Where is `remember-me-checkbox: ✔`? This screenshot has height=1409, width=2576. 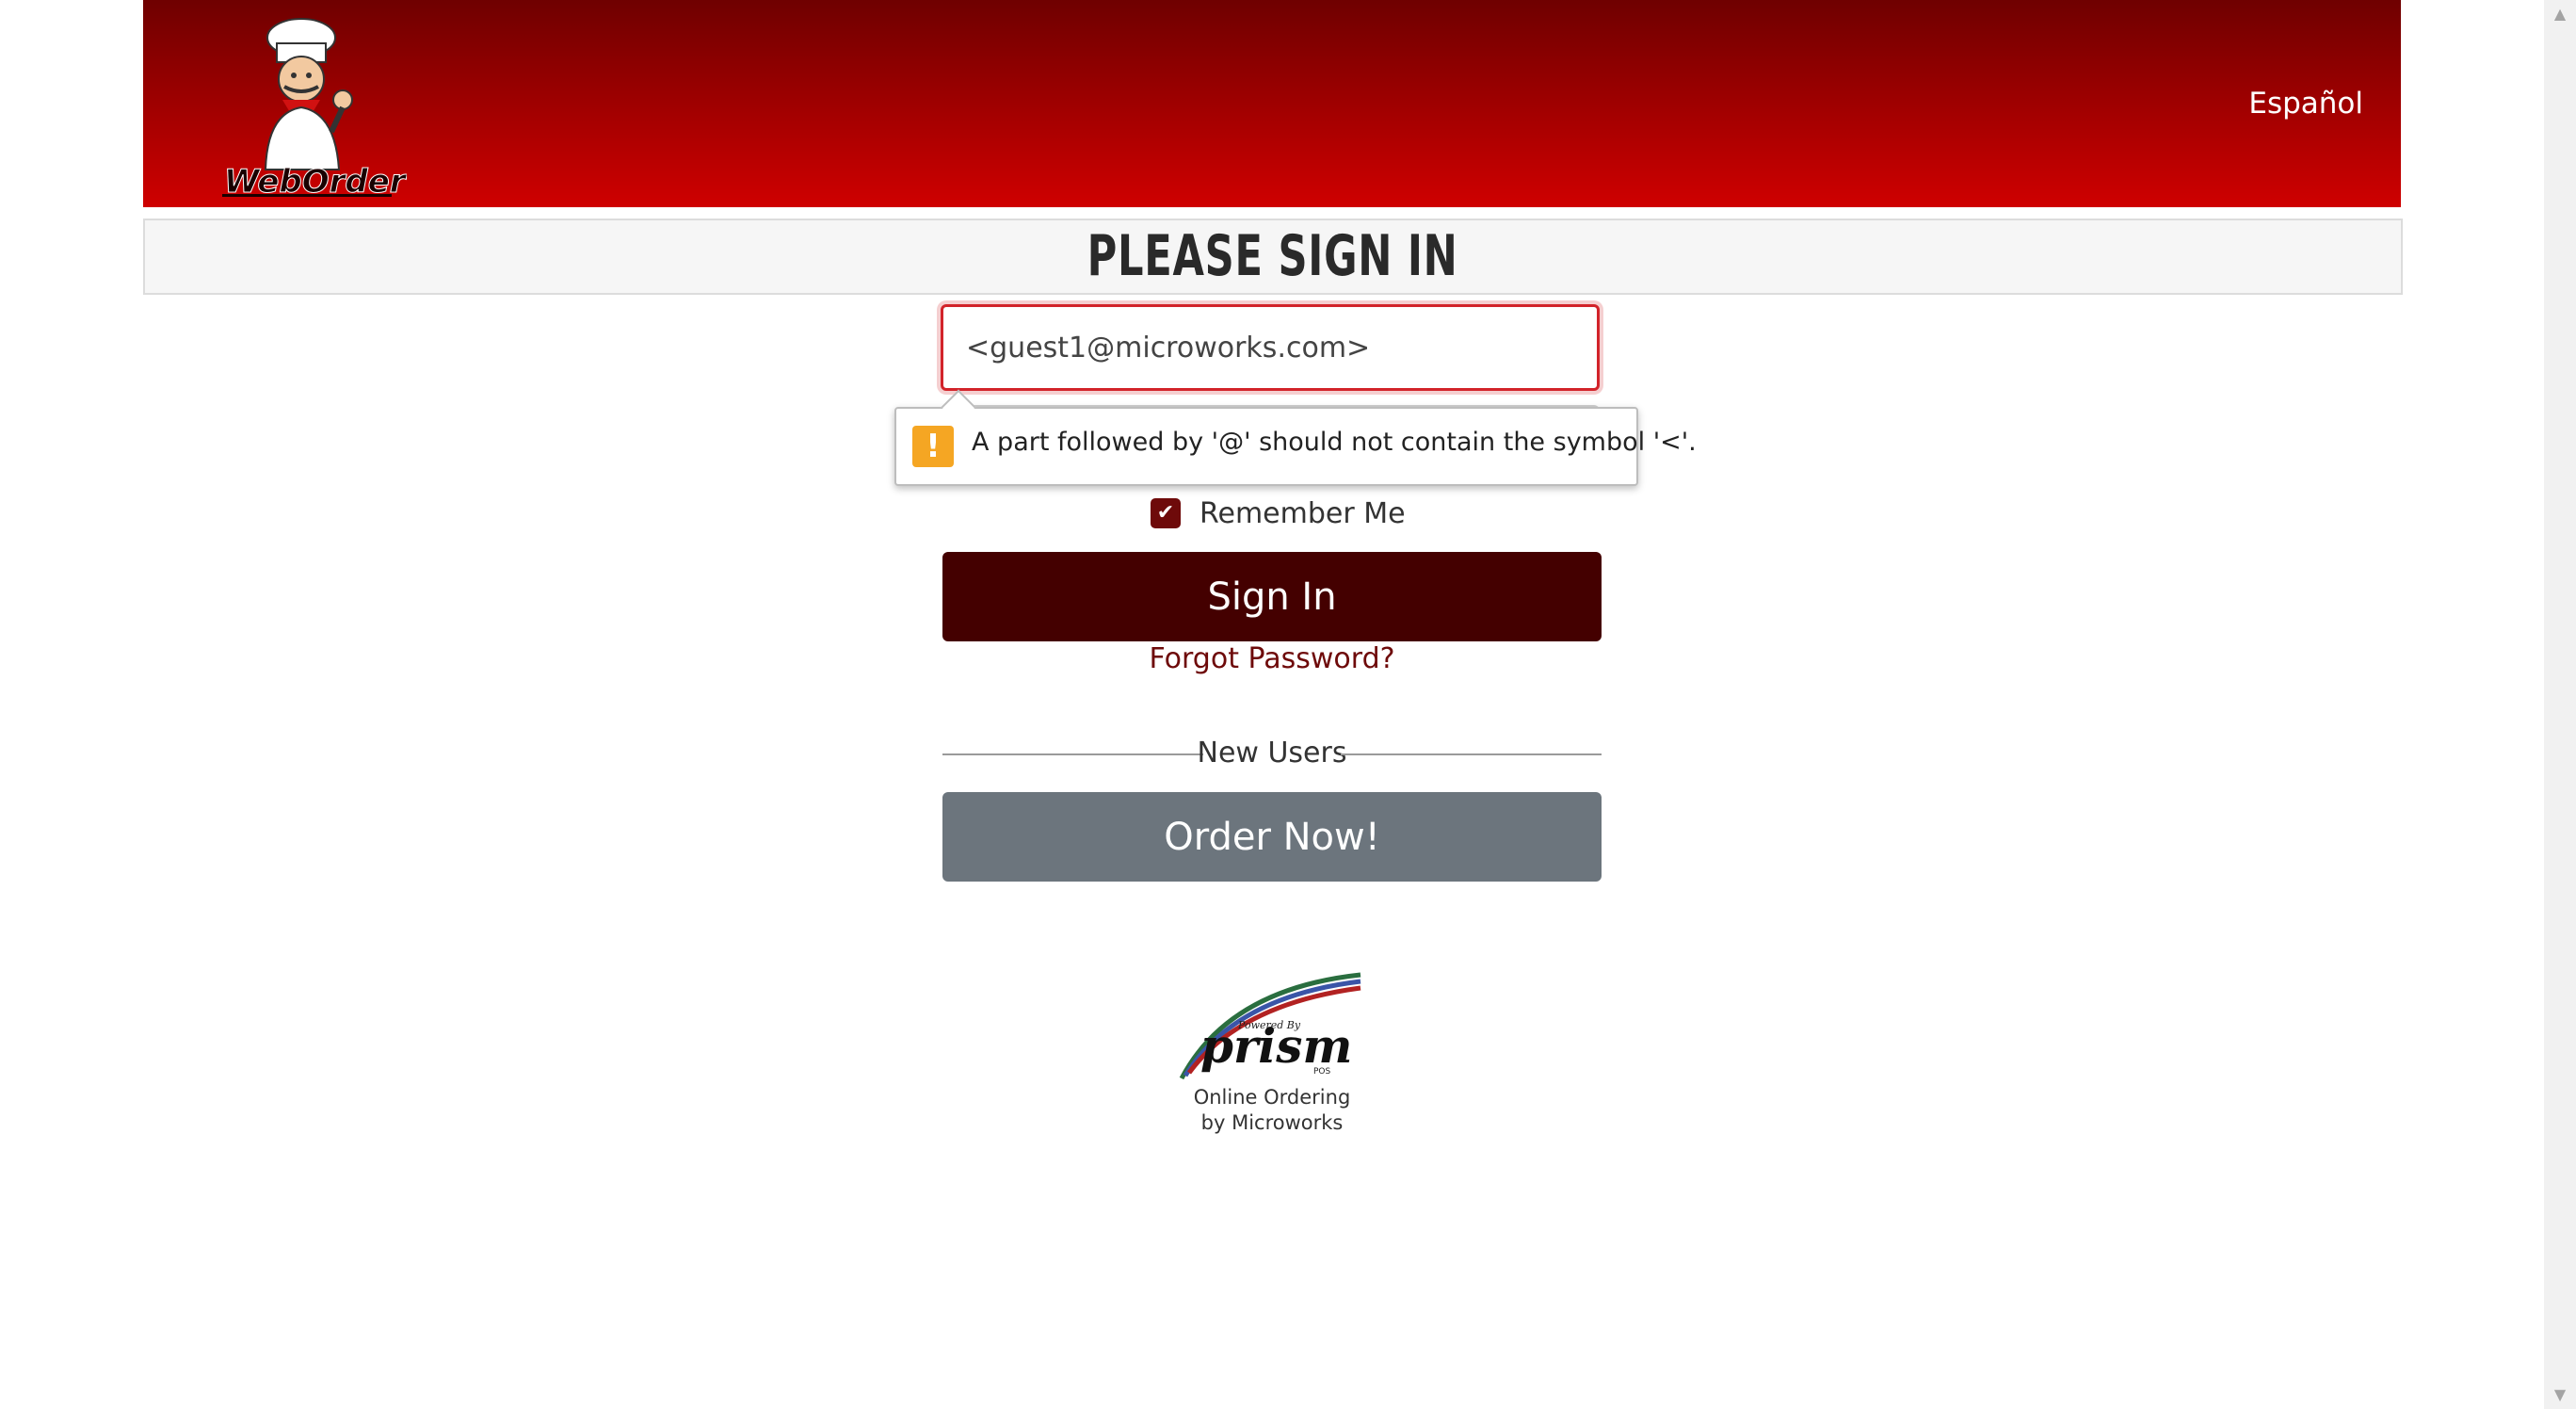
remember-me-checkbox: ✔ is located at coordinates (1166, 513).